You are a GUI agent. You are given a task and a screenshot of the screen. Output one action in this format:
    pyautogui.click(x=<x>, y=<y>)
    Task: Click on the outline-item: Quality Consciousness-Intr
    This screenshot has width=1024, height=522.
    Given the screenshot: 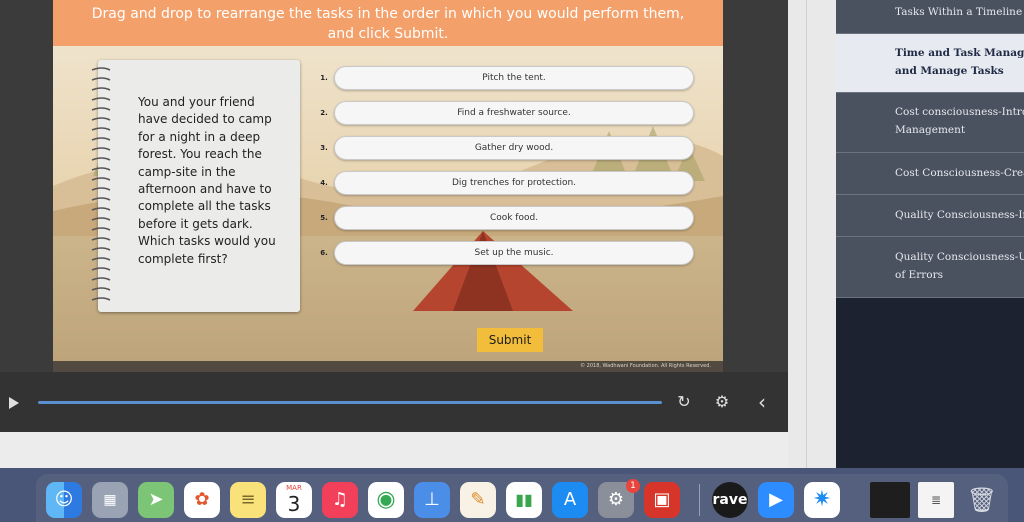 What is the action you would take?
    pyautogui.click(x=930, y=216)
    